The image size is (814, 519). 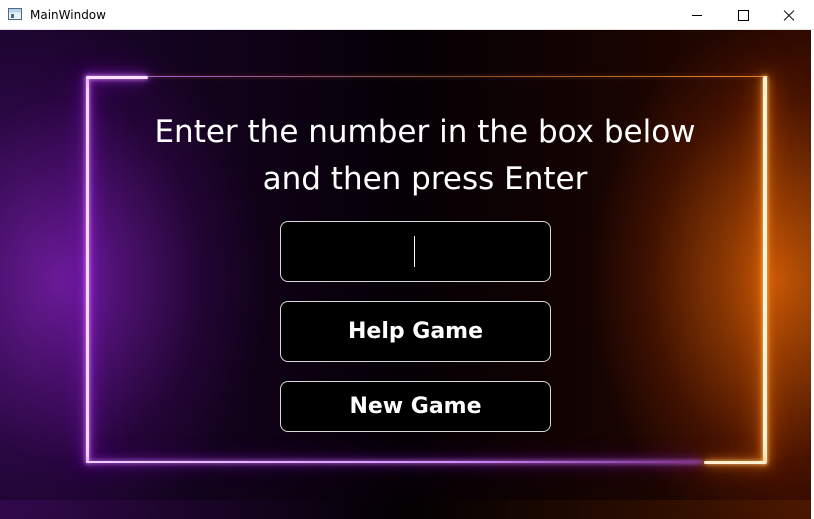 What do you see at coordinates (68, 15) in the screenshot?
I see `window-title: MainWindow` at bounding box center [68, 15].